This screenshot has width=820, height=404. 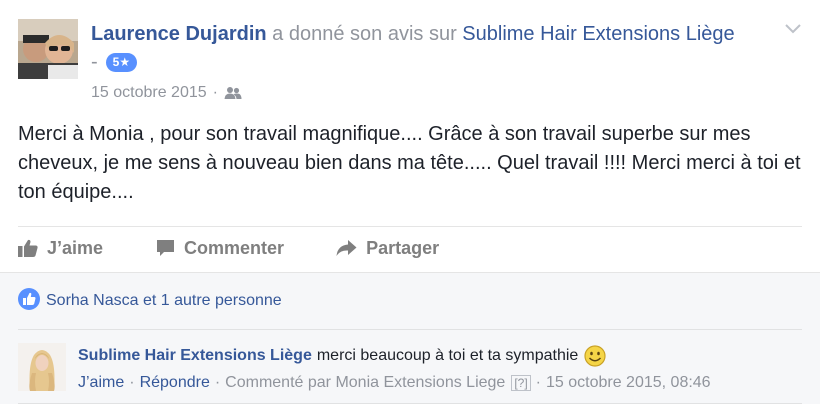 What do you see at coordinates (29, 301) in the screenshot?
I see `like-reaction-icon` at bounding box center [29, 301].